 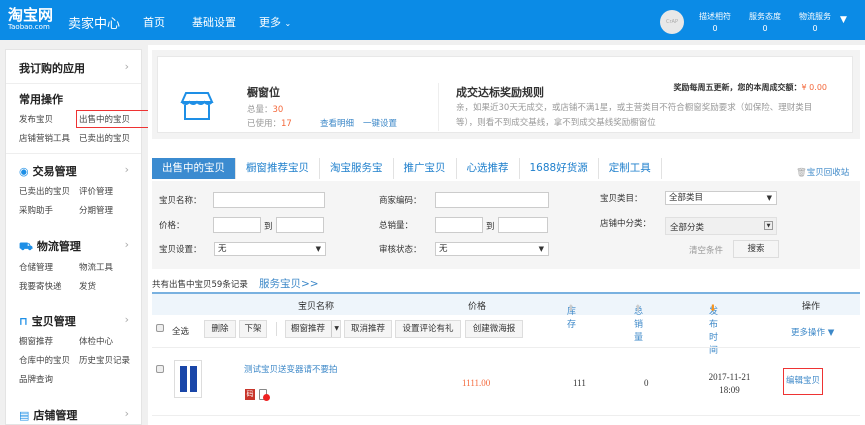 What do you see at coordinates (729, 390) in the screenshot?
I see `publish-time: 18:09` at bounding box center [729, 390].